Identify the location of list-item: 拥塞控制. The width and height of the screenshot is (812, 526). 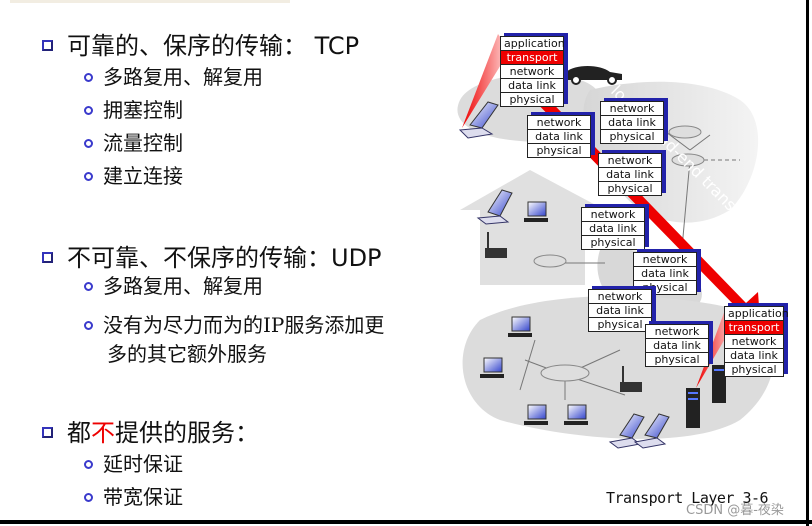
(133, 110).